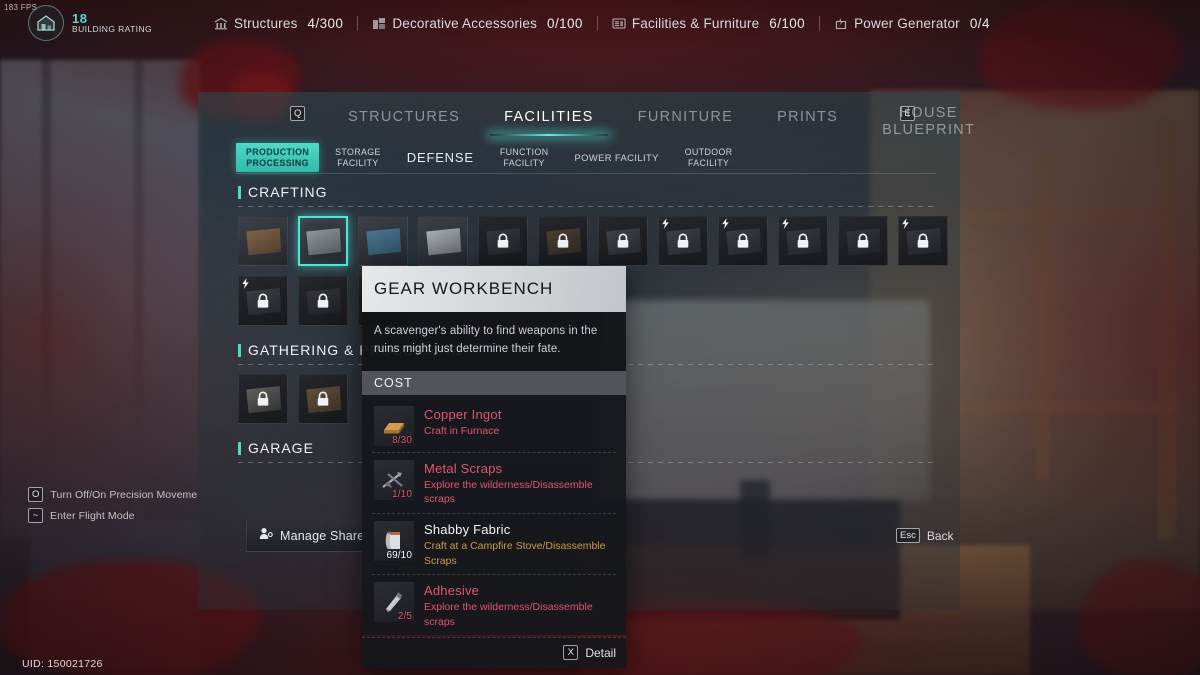 This screenshot has height=675, width=1200. I want to click on hud-stat-structures: Structures 4/300, so click(278, 23).